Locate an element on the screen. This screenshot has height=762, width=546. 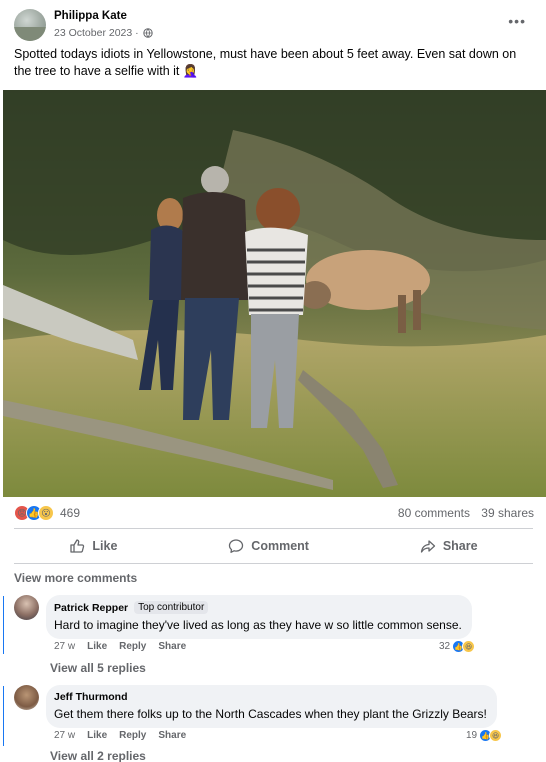
post-header: Philippa Kate 23 October 2023 · ••• is located at coordinates (274, 26).